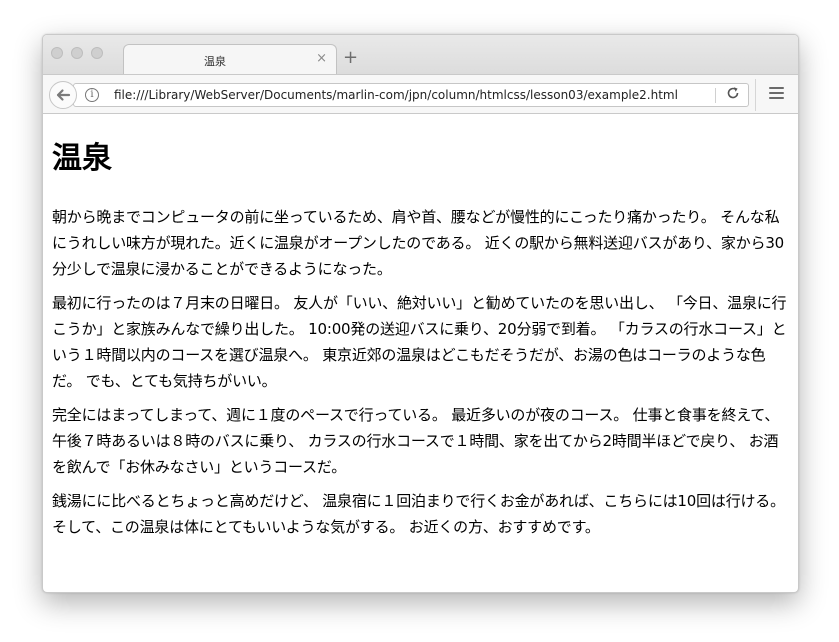 The width and height of the screenshot is (839, 642). I want to click on reload-icon, so click(733, 95).